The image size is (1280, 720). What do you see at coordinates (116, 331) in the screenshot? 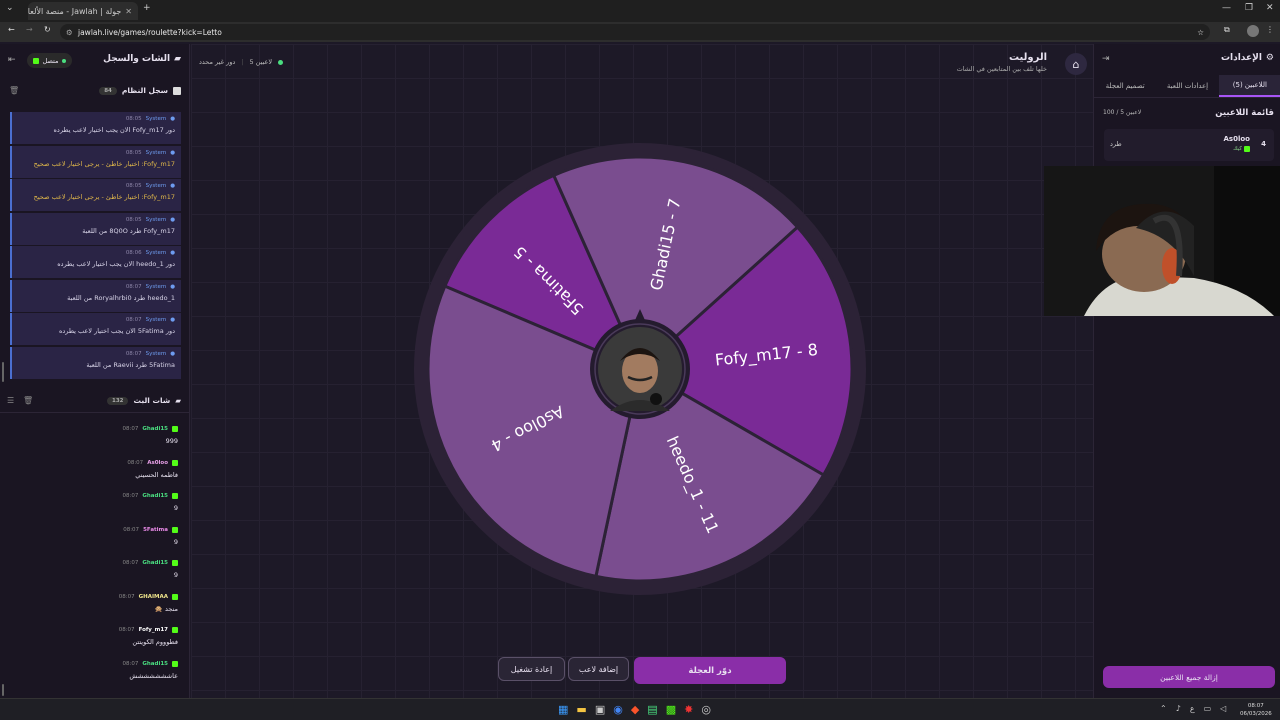
I see `log-text: دور 5Fatima الان يجب اختيار لاعب يطرده` at bounding box center [116, 331].